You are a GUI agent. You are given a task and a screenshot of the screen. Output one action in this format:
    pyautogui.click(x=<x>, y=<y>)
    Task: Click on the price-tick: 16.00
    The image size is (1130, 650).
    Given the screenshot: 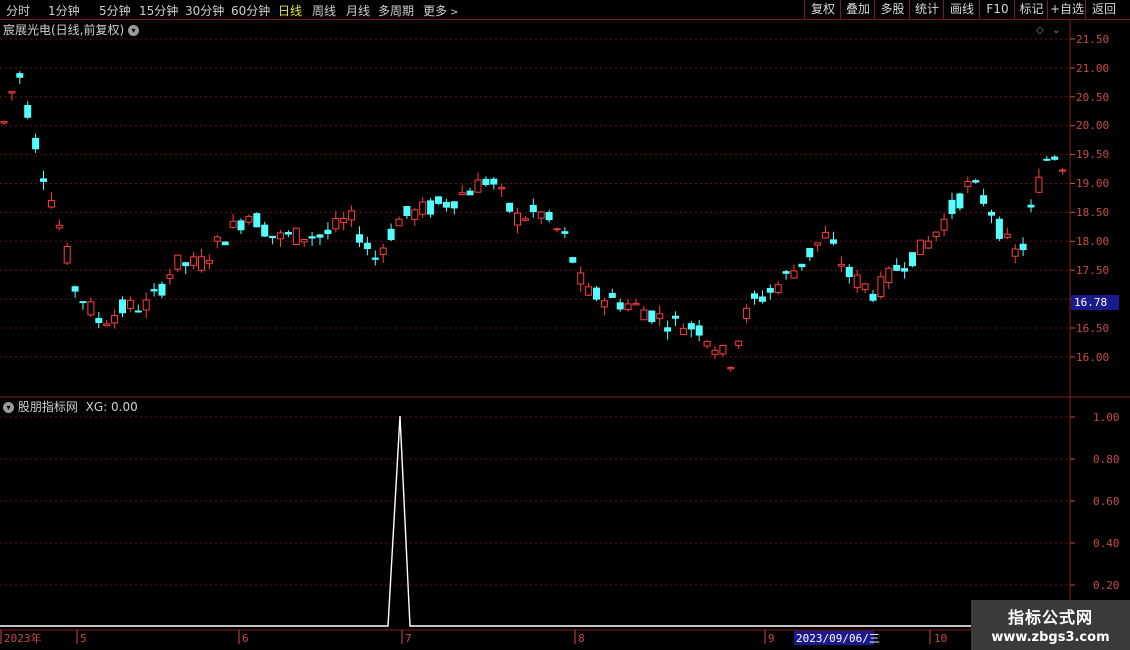 What is the action you would take?
    pyautogui.click(x=1092, y=357)
    